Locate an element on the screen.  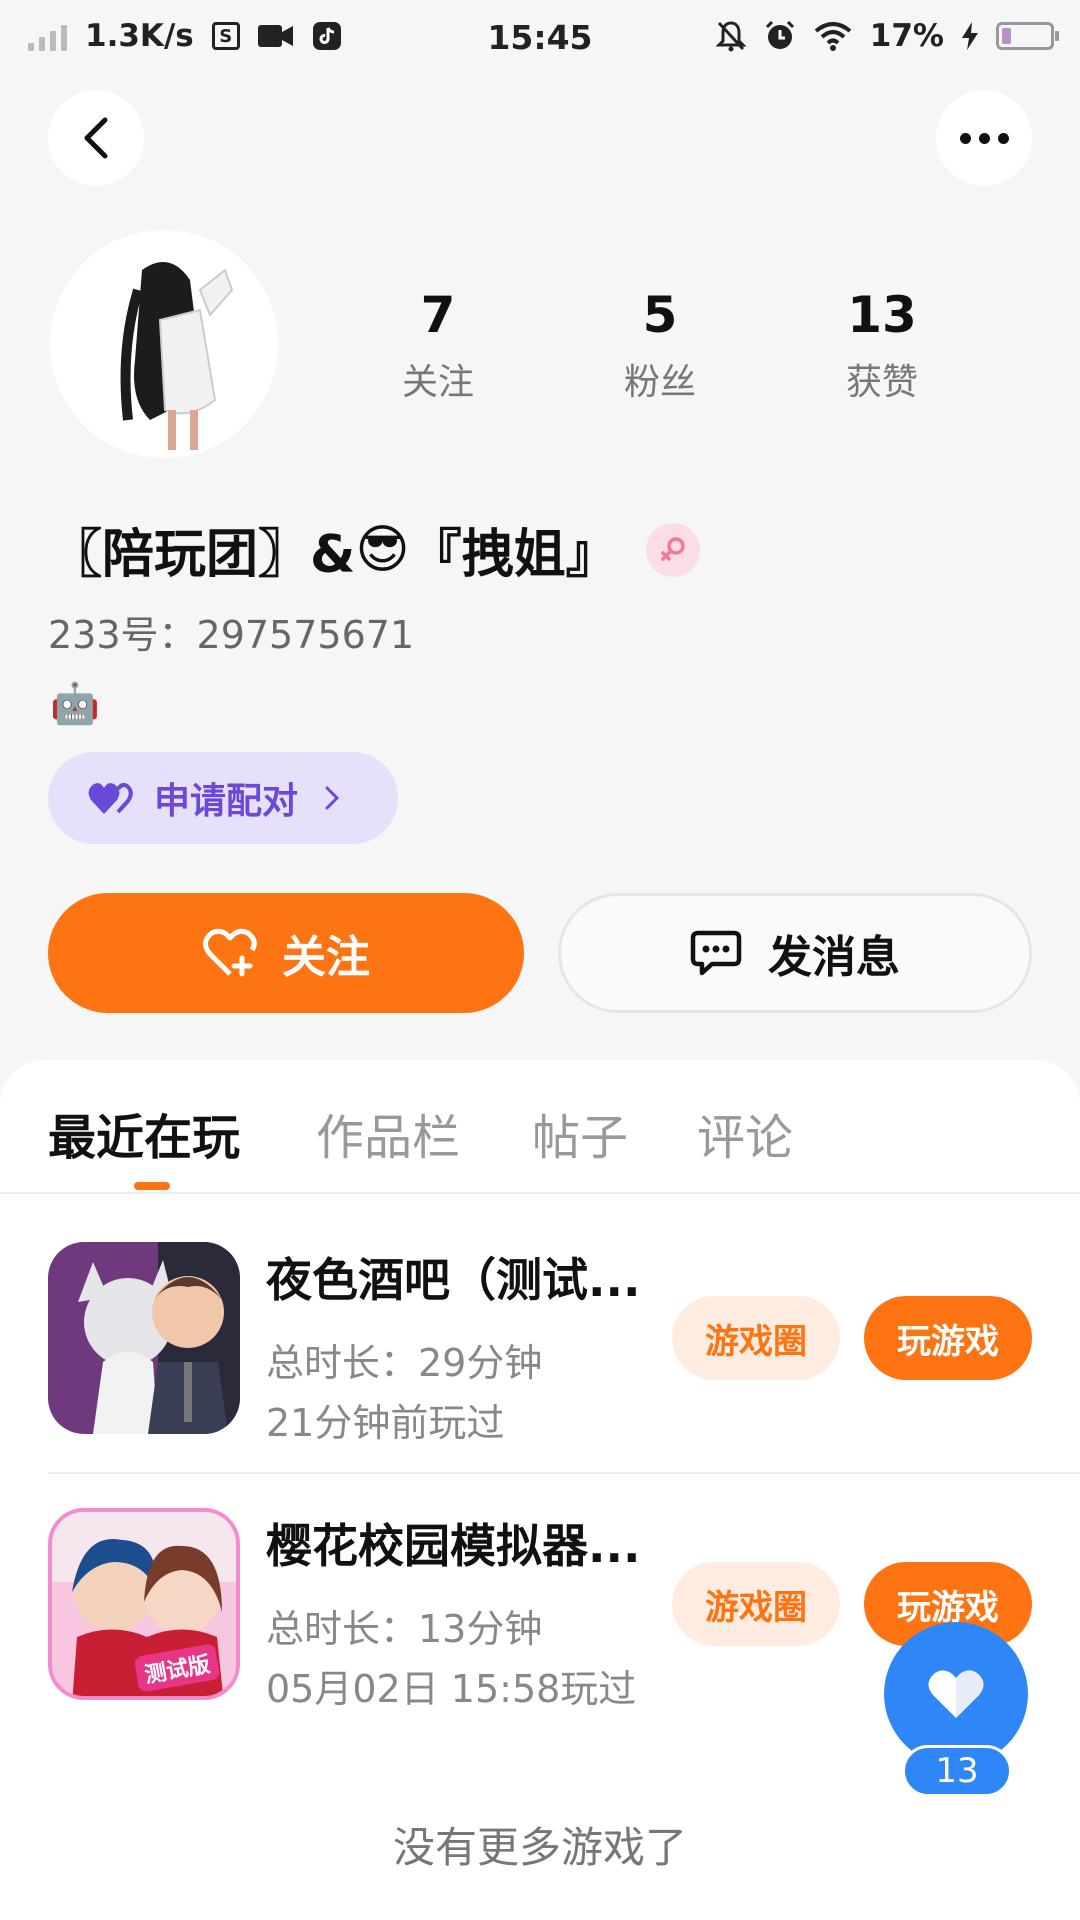
mute-bell-icon is located at coordinates (730, 36).